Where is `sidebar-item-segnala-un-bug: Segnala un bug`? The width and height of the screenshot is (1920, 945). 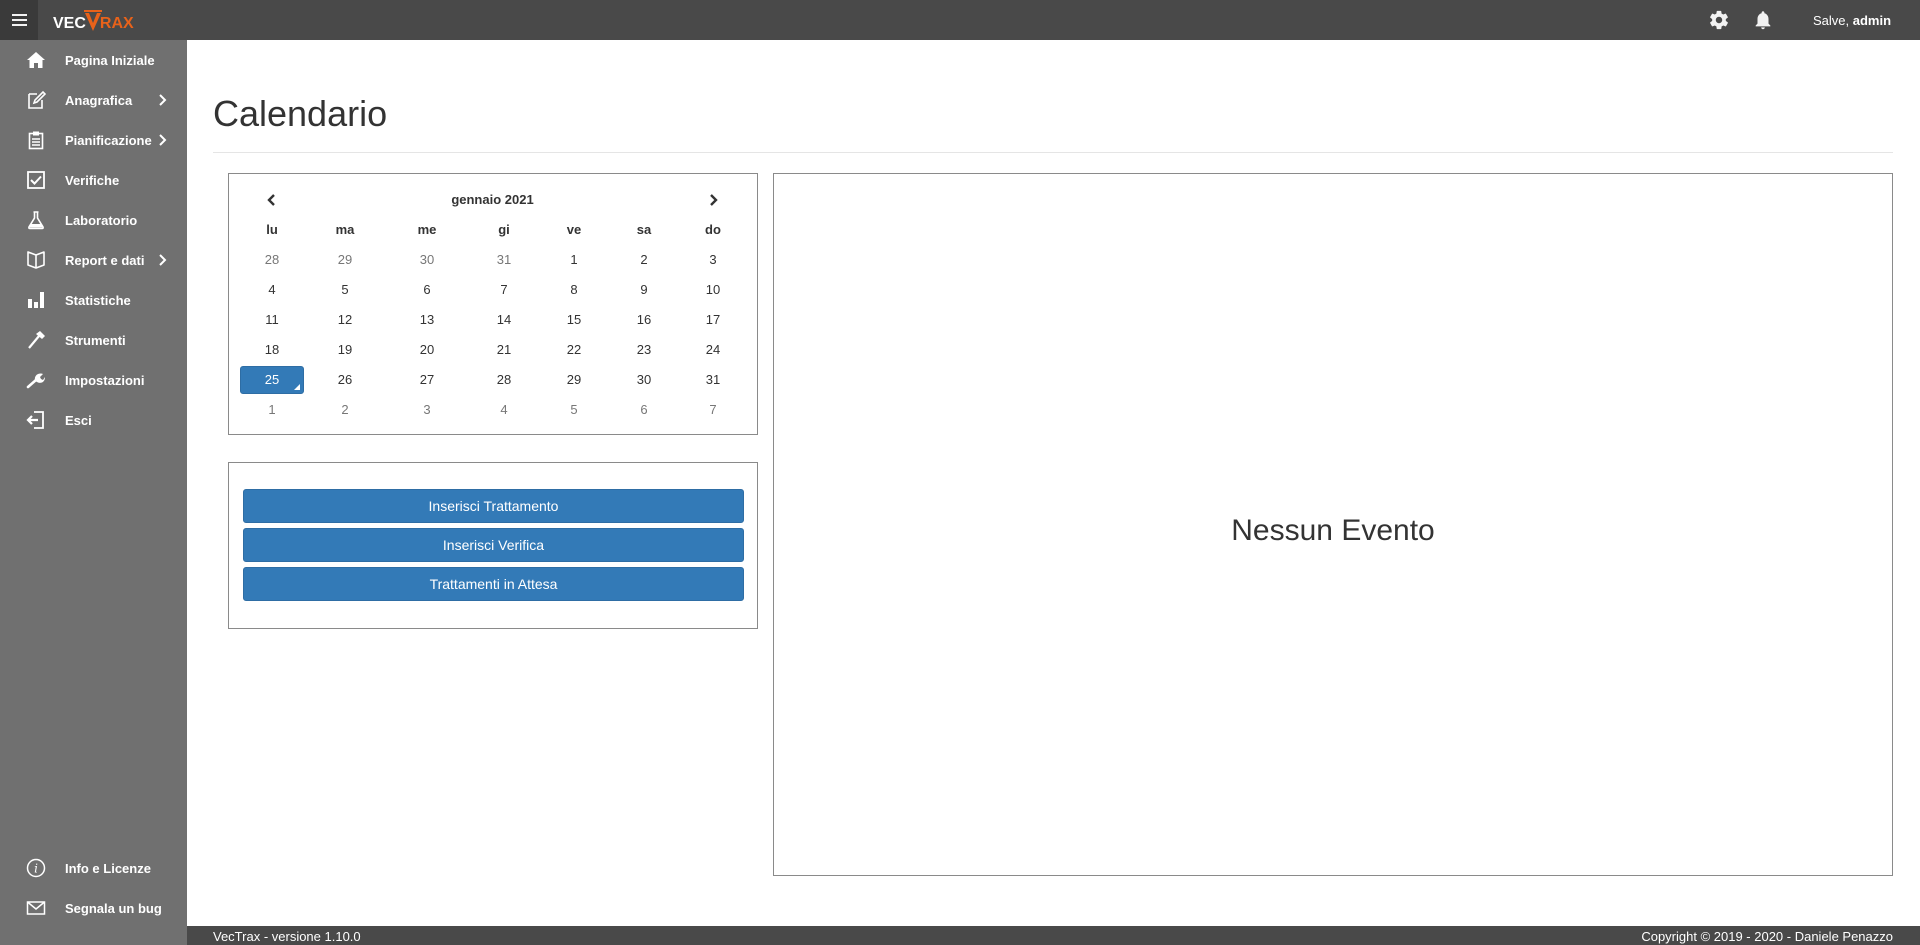
sidebar-item-segnala-un-bug: Segnala un bug is located at coordinates (93, 908).